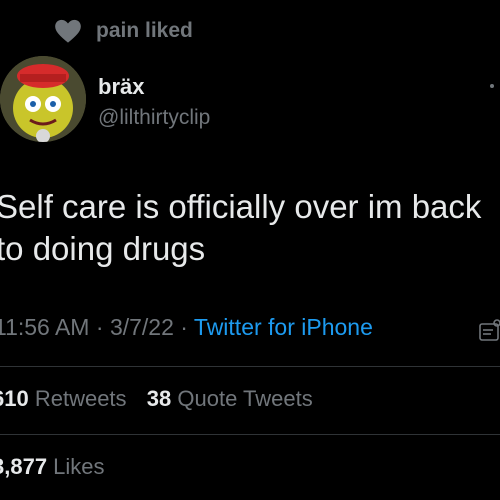  What do you see at coordinates (45, 327) in the screenshot?
I see `tweet-time: 11:56 AM` at bounding box center [45, 327].